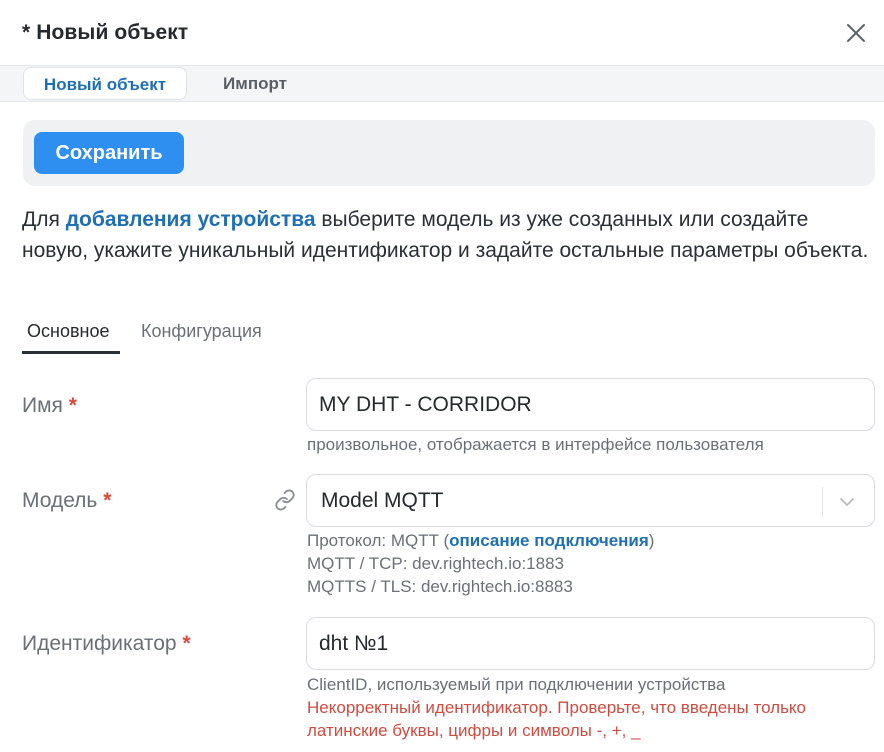  I want to click on subtab-configuration: Конфигурация, so click(201, 336).